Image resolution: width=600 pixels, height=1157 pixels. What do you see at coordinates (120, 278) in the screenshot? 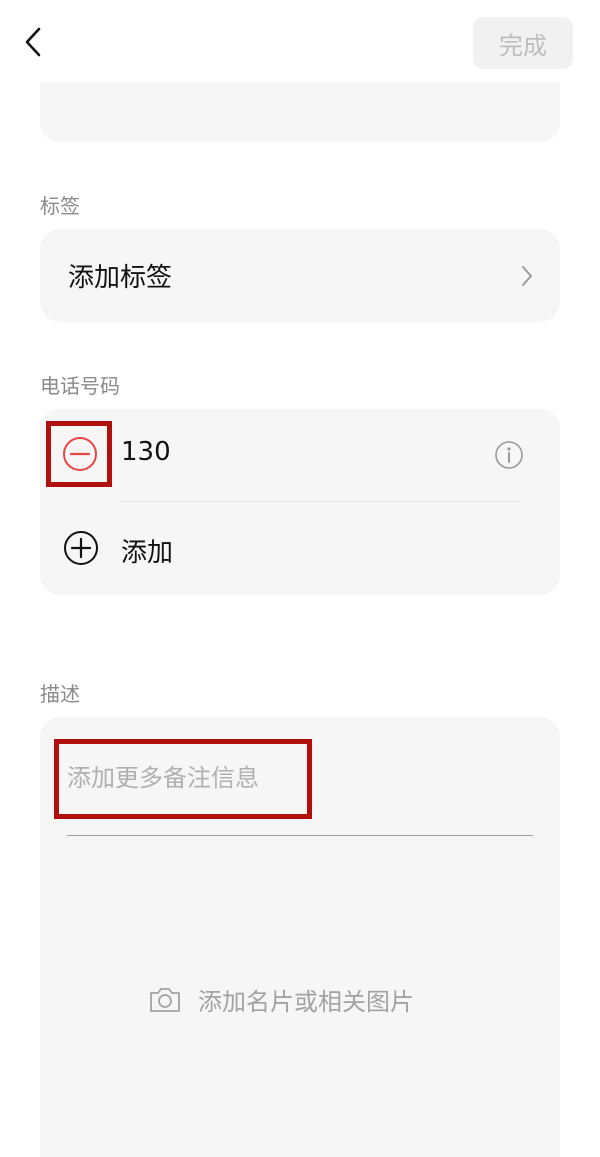
I see `add-tag-label: 添加标签` at bounding box center [120, 278].